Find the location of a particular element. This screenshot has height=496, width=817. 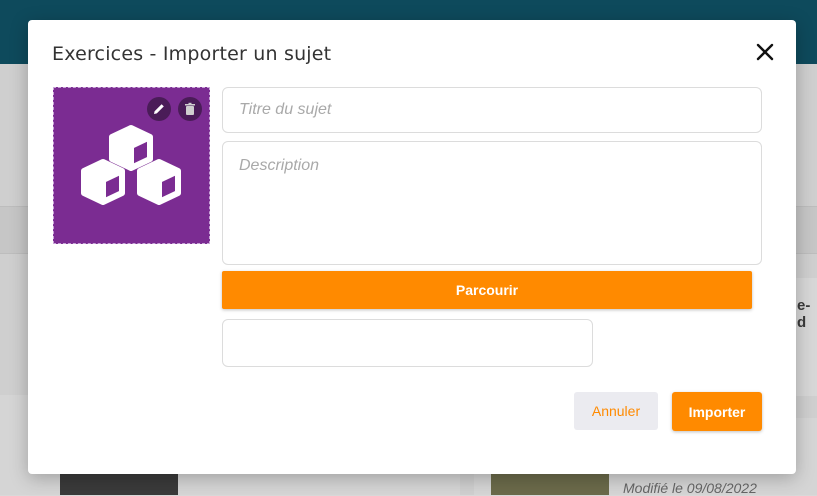

cubes-icon is located at coordinates (131, 165).